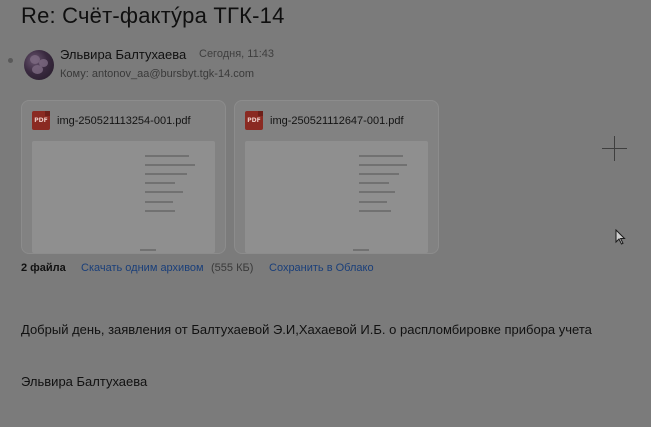 The width and height of the screenshot is (651, 427). I want to click on email-subject: Re: Счёт-фактýра ТГК-14, so click(153, 15).